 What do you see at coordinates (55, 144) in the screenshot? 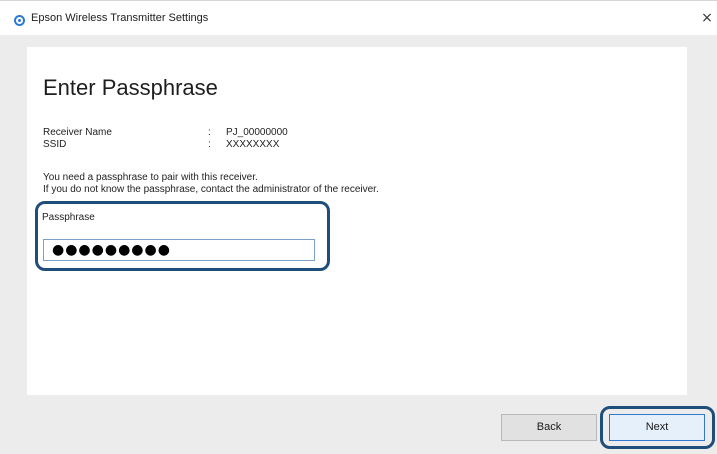
I see `ssid-label: SSID` at bounding box center [55, 144].